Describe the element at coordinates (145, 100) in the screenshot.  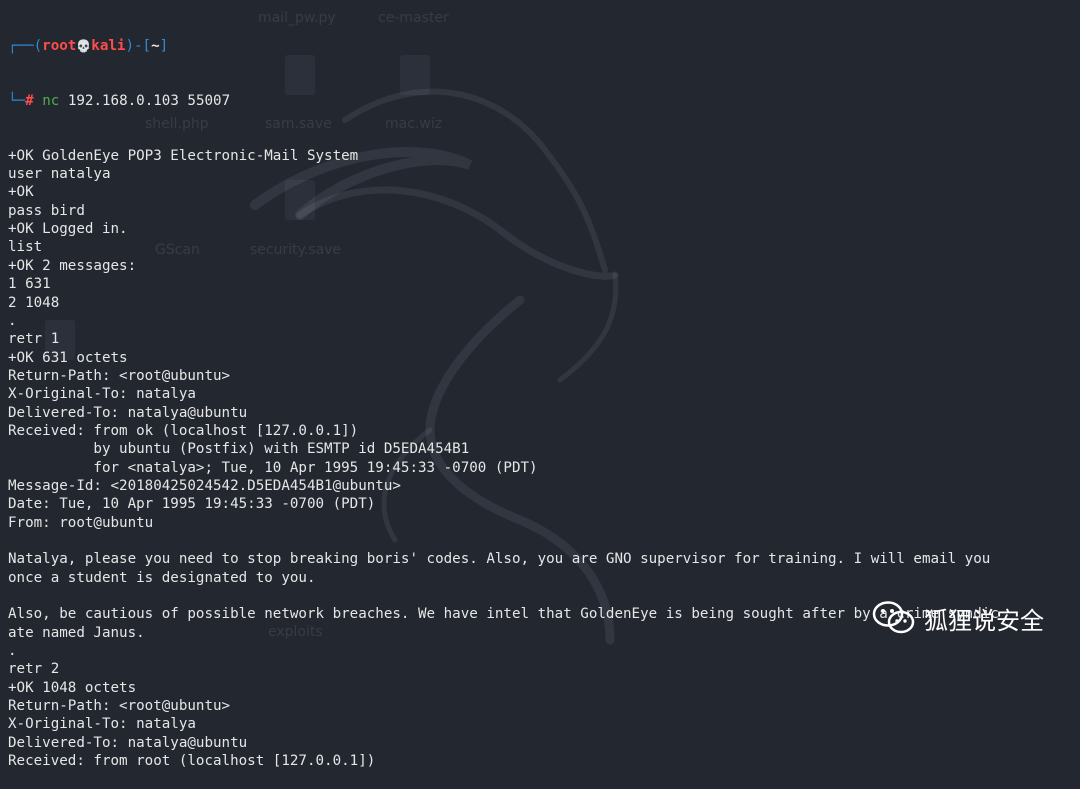
I see `command-args: 192.168.0.103 55007` at that location.